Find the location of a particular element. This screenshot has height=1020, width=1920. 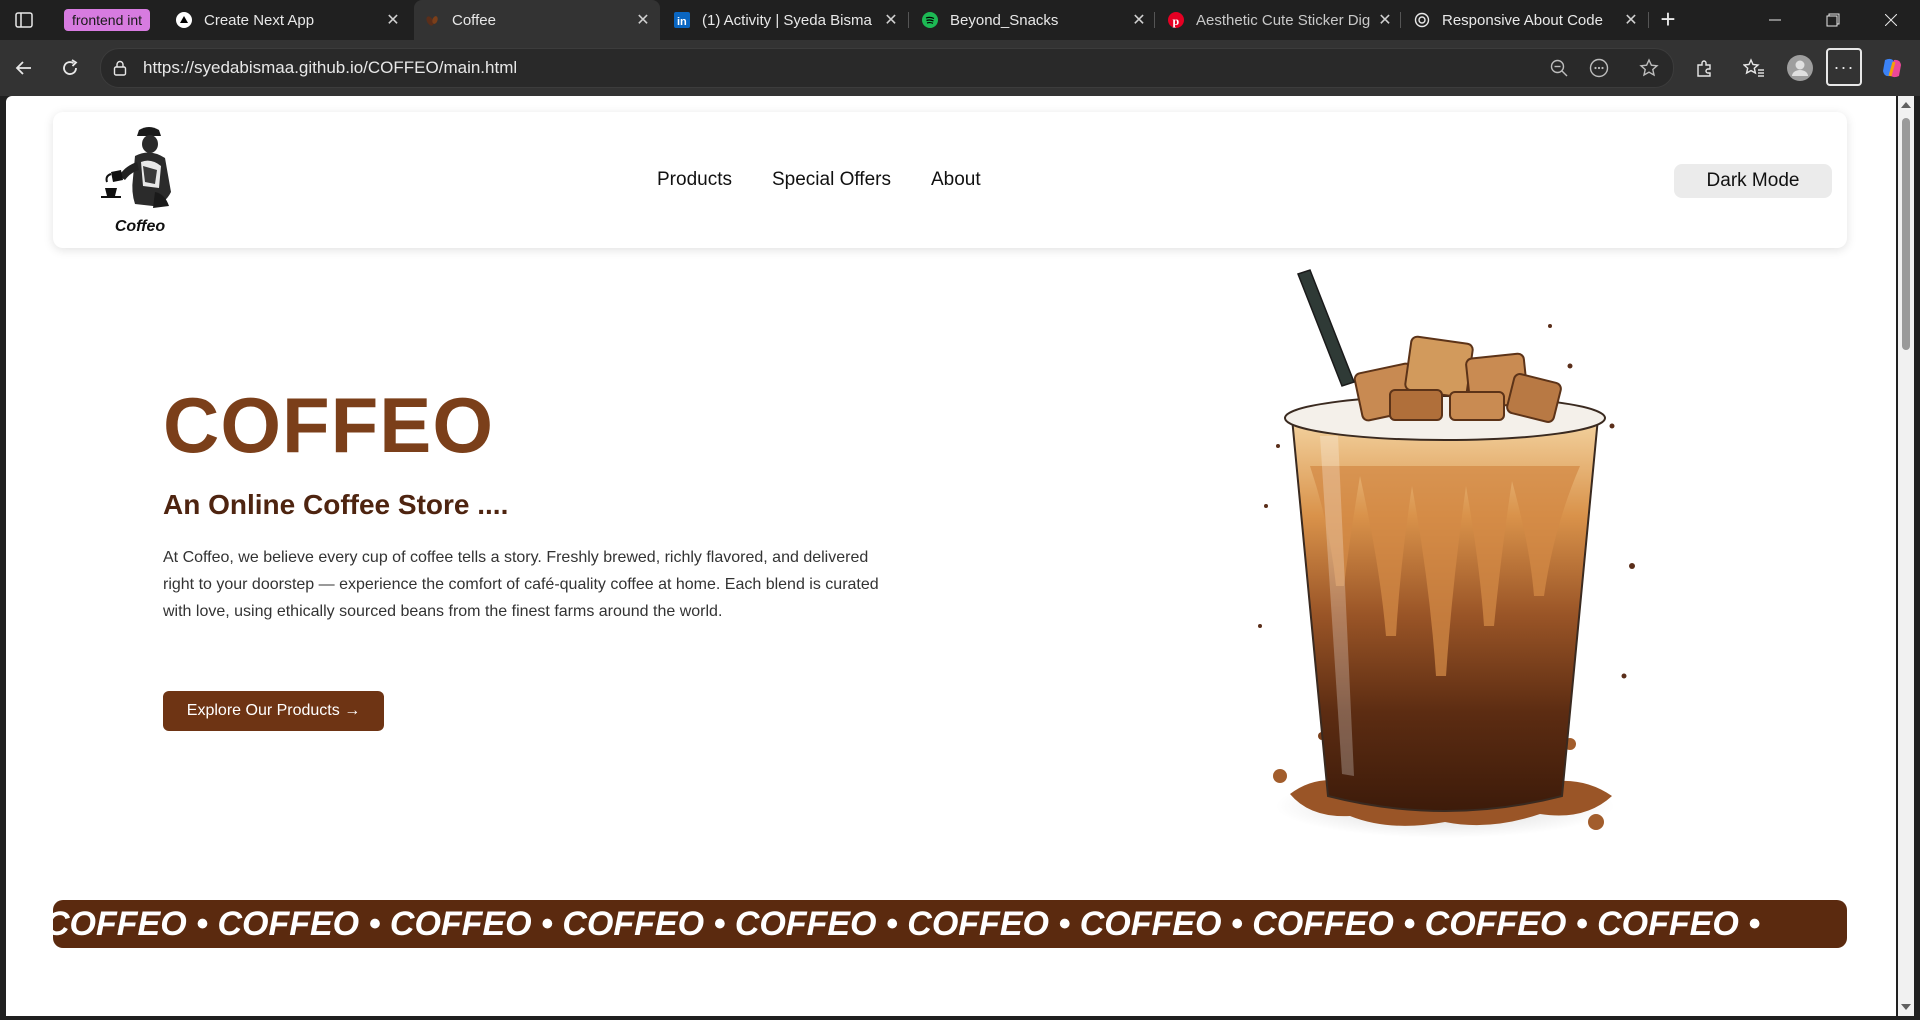

triangle-icon is located at coordinates (184, 20).